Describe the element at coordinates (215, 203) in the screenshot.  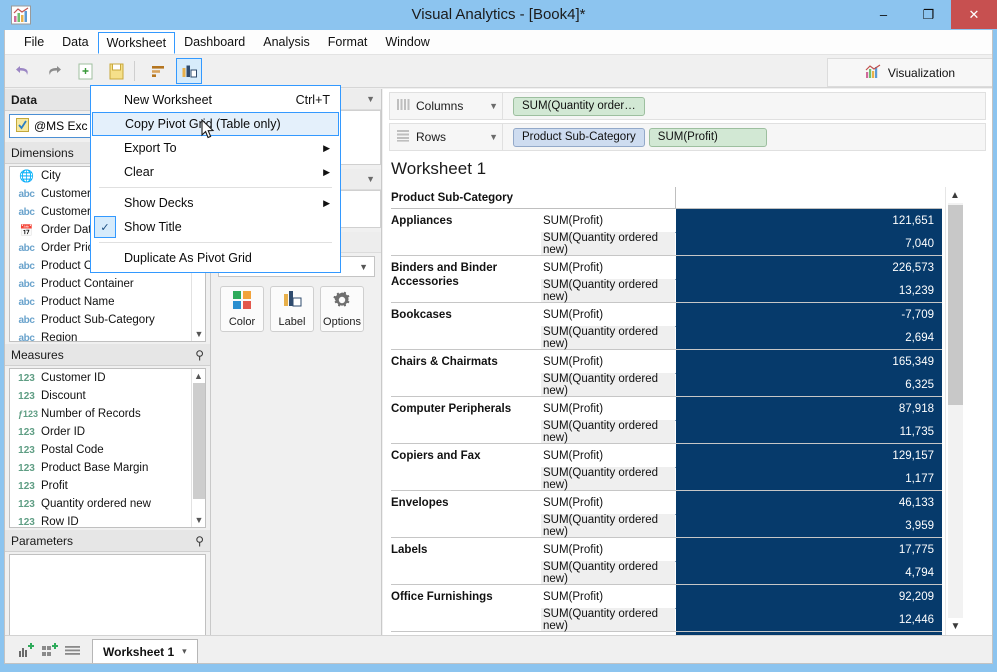
I see `menu-item-show-decks: Show Decks ▶` at that location.